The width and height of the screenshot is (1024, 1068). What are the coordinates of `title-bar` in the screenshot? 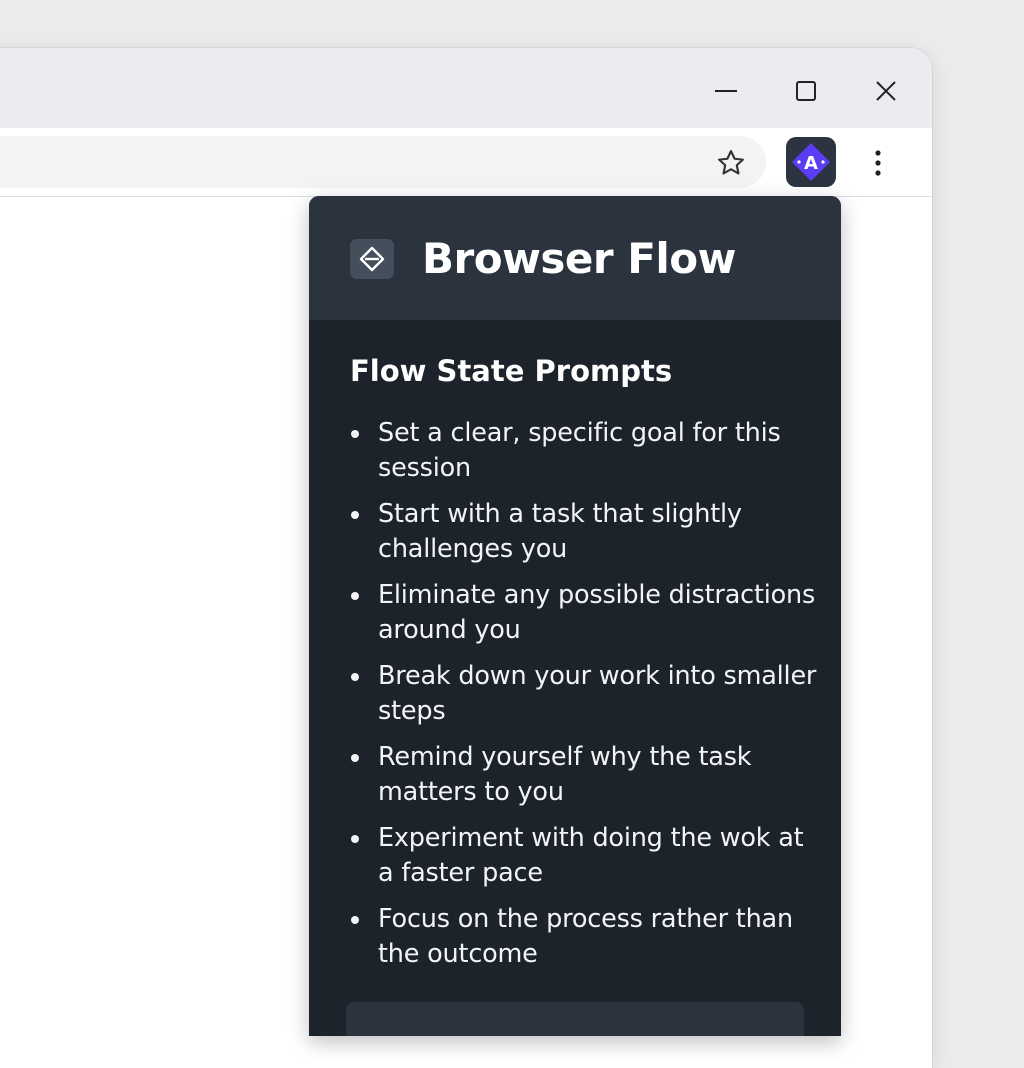 It's located at (466, 88).